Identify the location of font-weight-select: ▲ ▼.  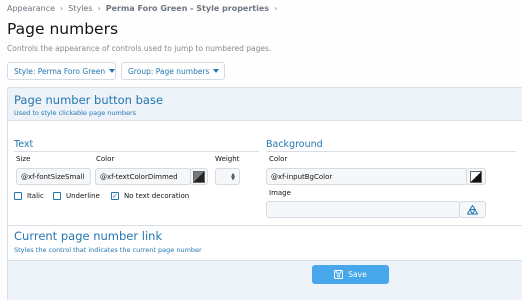
(227, 176).